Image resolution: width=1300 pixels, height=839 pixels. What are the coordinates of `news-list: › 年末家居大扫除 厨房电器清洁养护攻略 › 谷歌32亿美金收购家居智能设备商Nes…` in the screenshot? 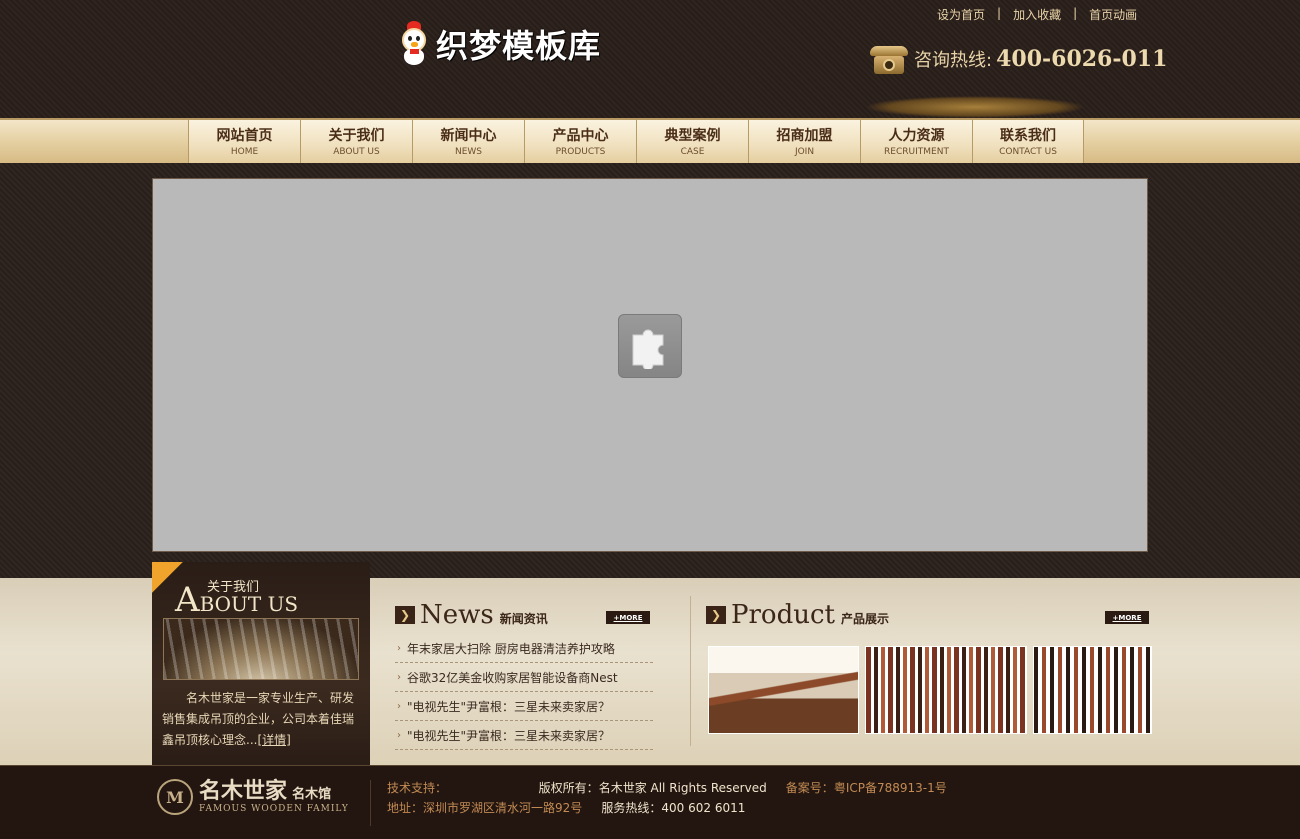 It's located at (524, 692).